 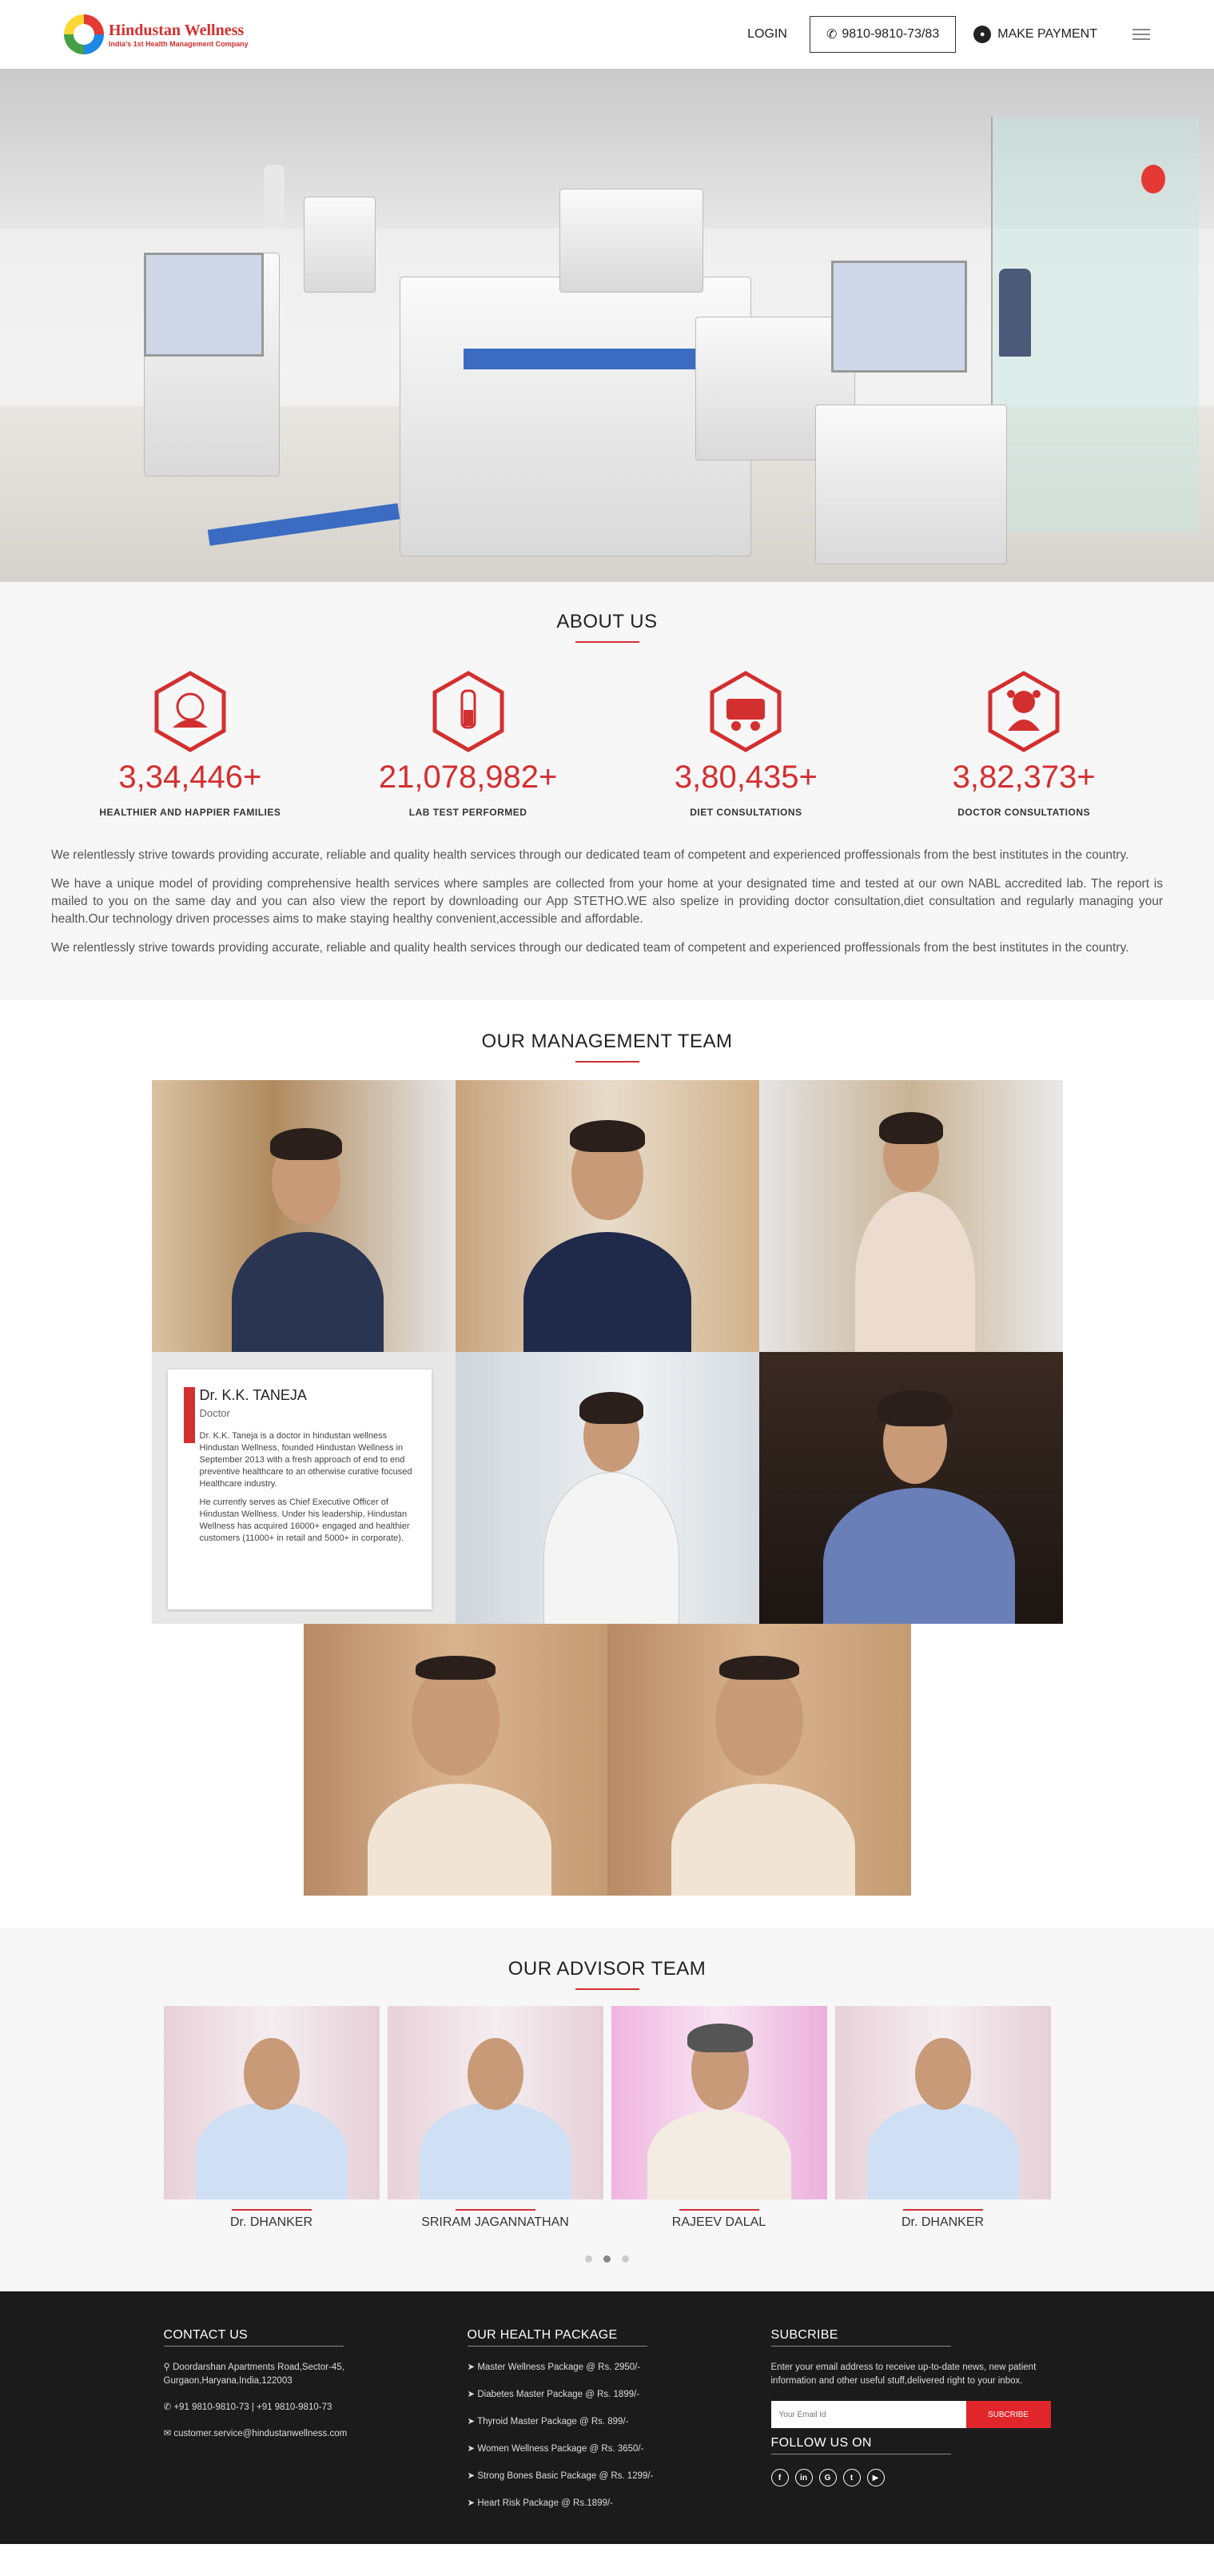 What do you see at coordinates (910, 2477) in the screenshot?
I see `social-links: f in G t ▶` at bounding box center [910, 2477].